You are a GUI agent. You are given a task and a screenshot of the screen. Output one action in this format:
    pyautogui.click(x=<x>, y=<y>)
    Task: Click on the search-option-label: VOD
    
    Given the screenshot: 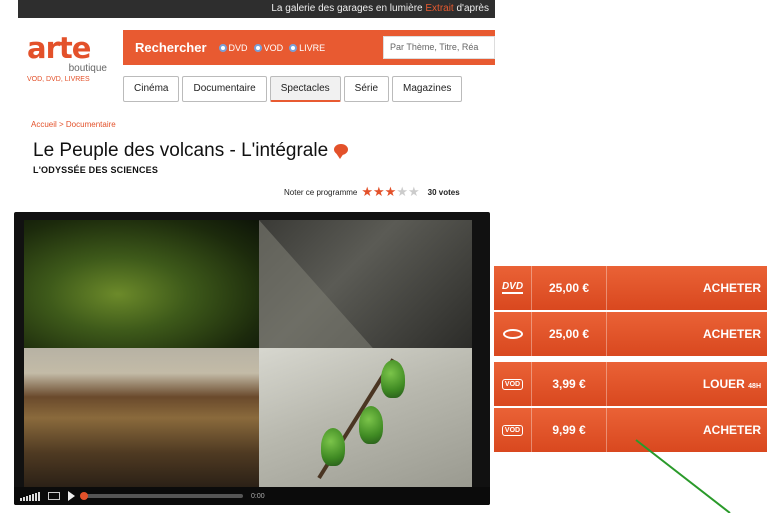 What is the action you would take?
    pyautogui.click(x=273, y=47)
    